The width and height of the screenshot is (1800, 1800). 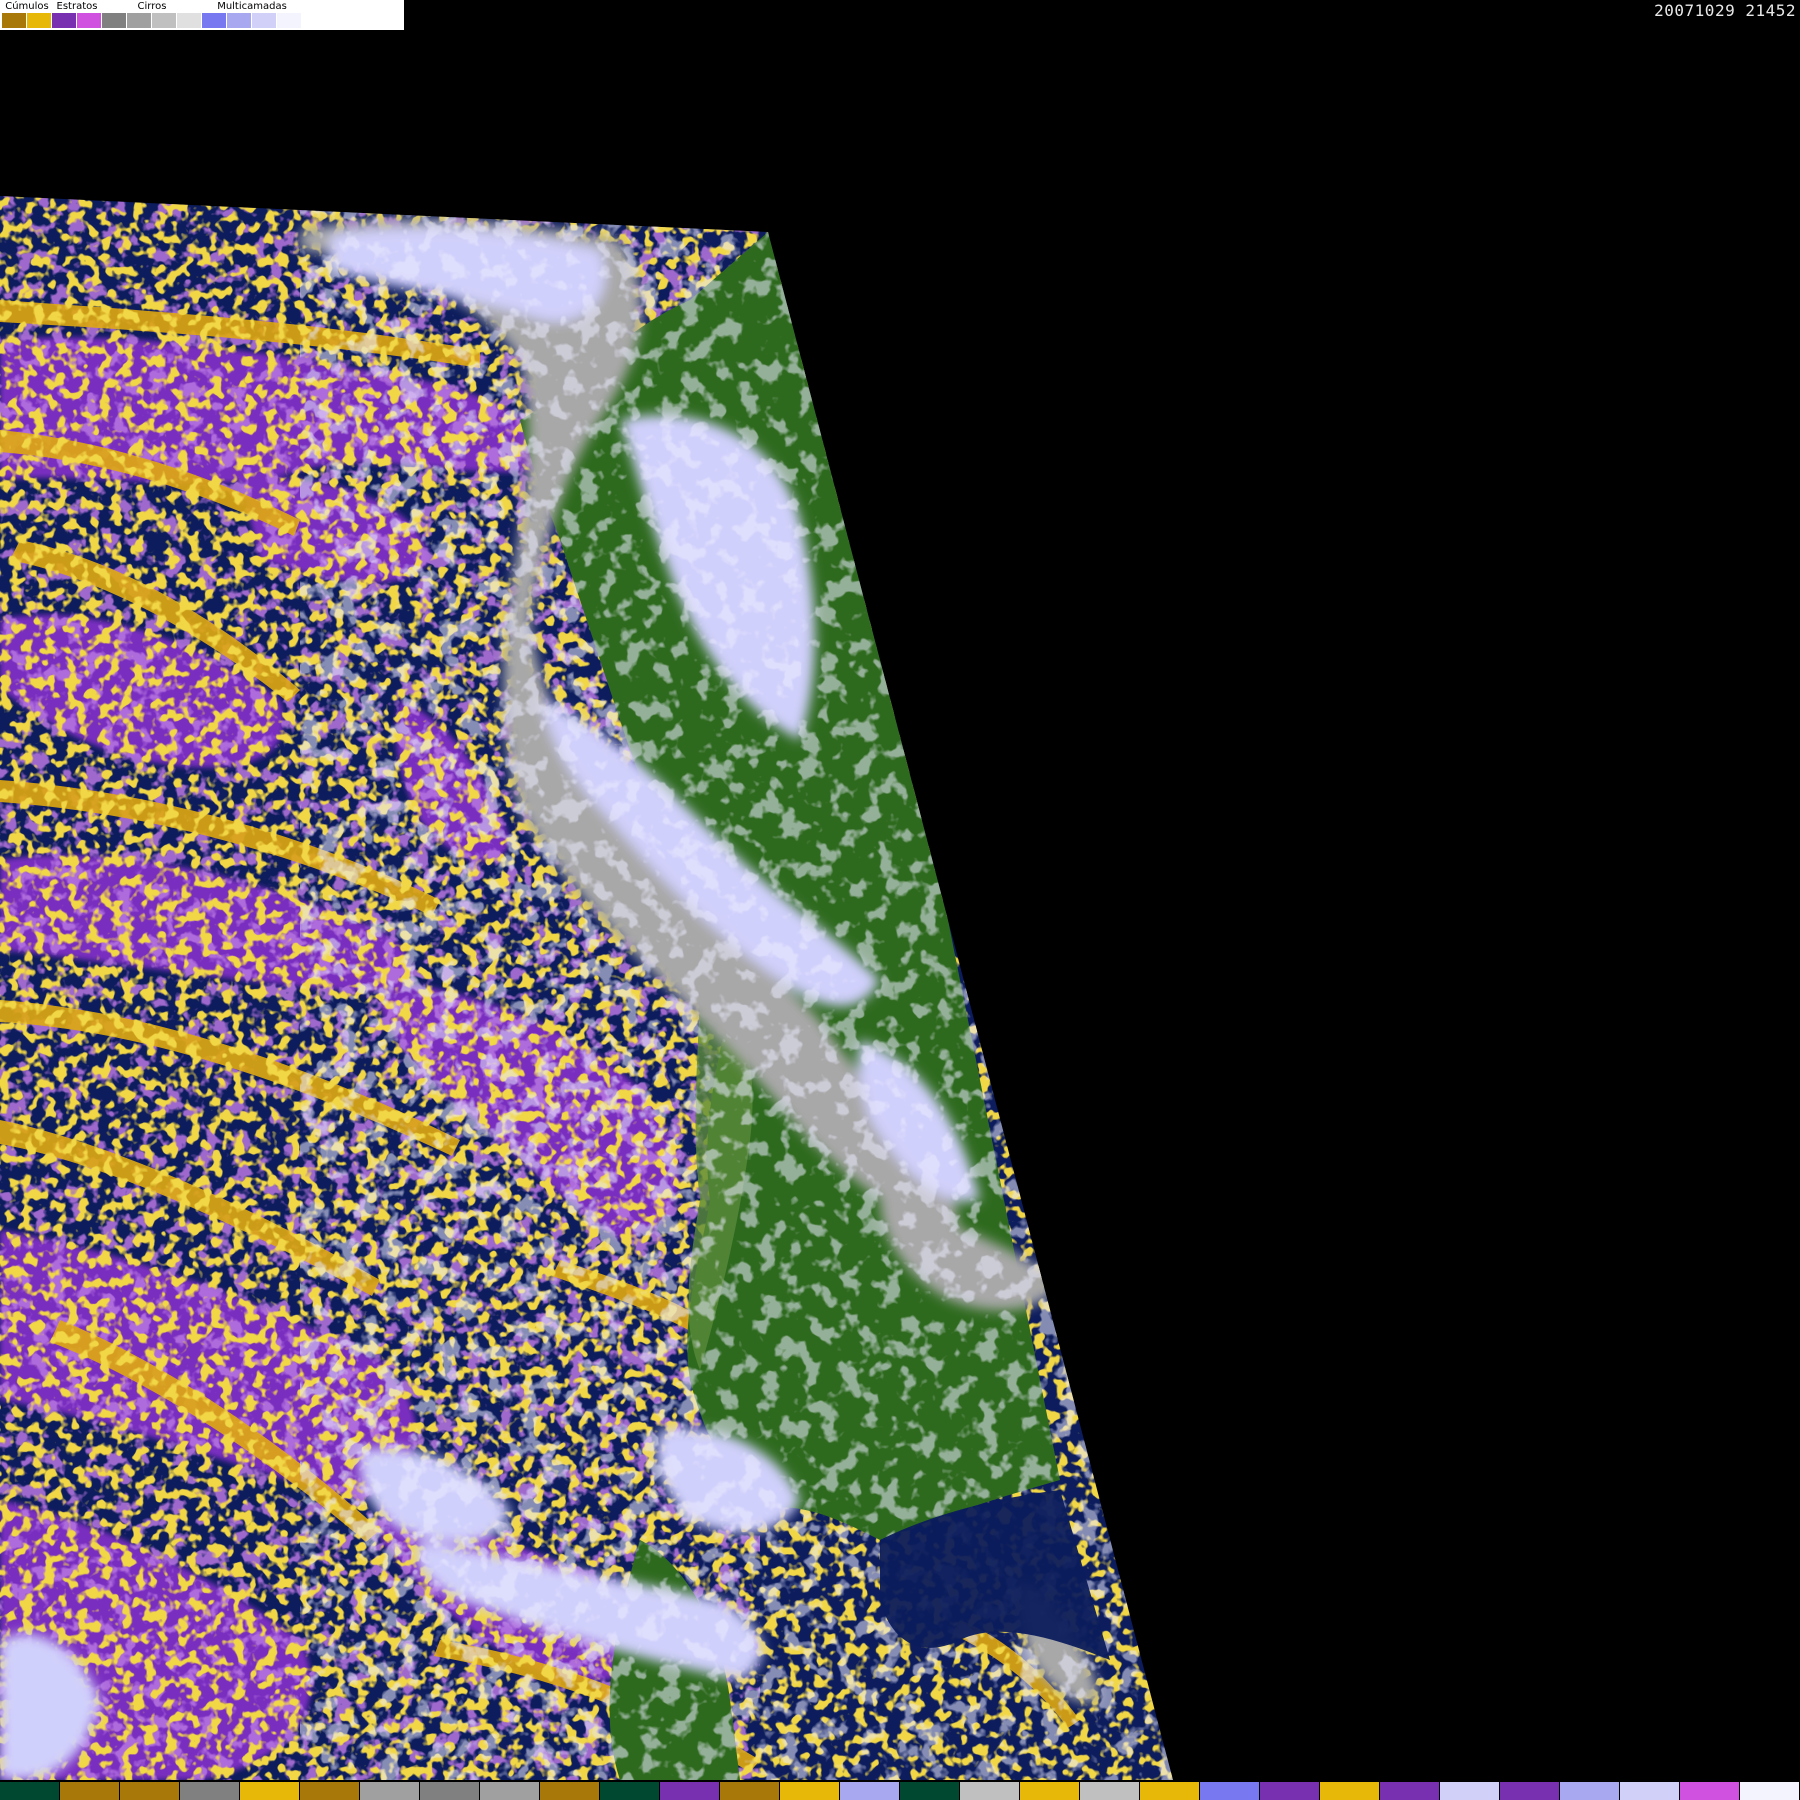 I want to click on legend-label: Estratos, so click(x=77, y=6).